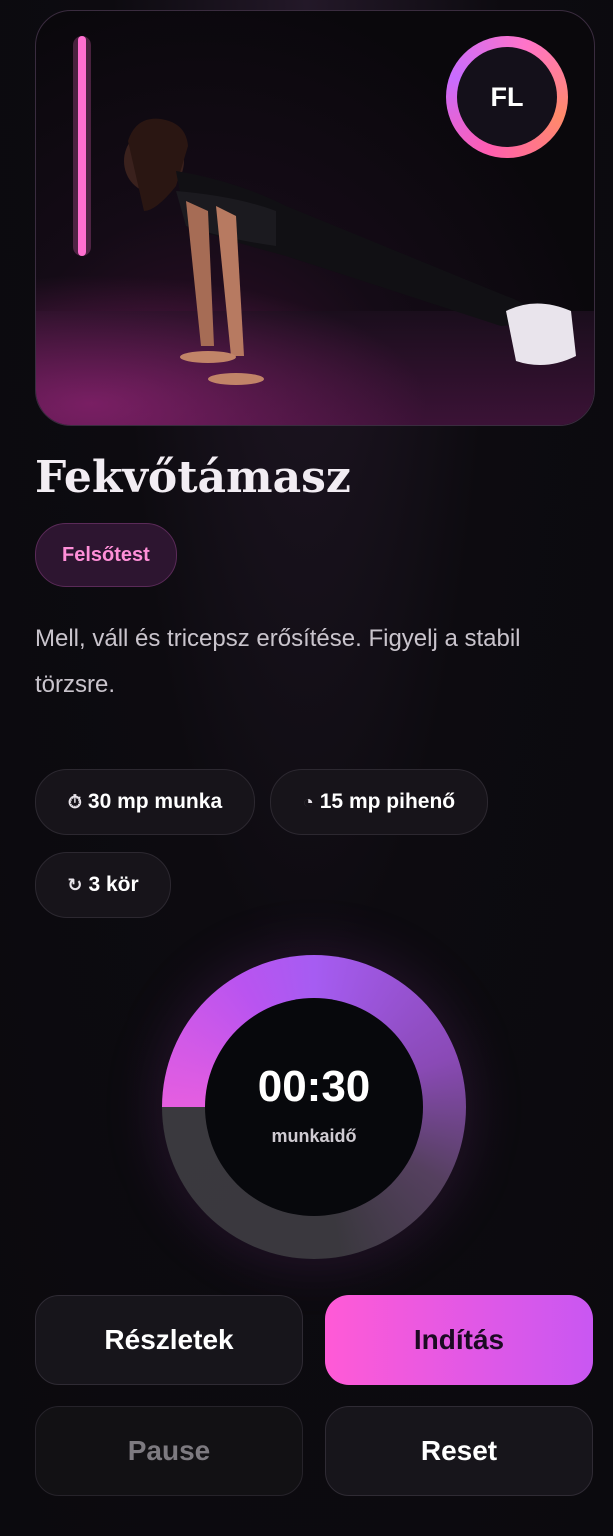  Describe the element at coordinates (75, 884) in the screenshot. I see `repeat-icon: ↻` at that location.